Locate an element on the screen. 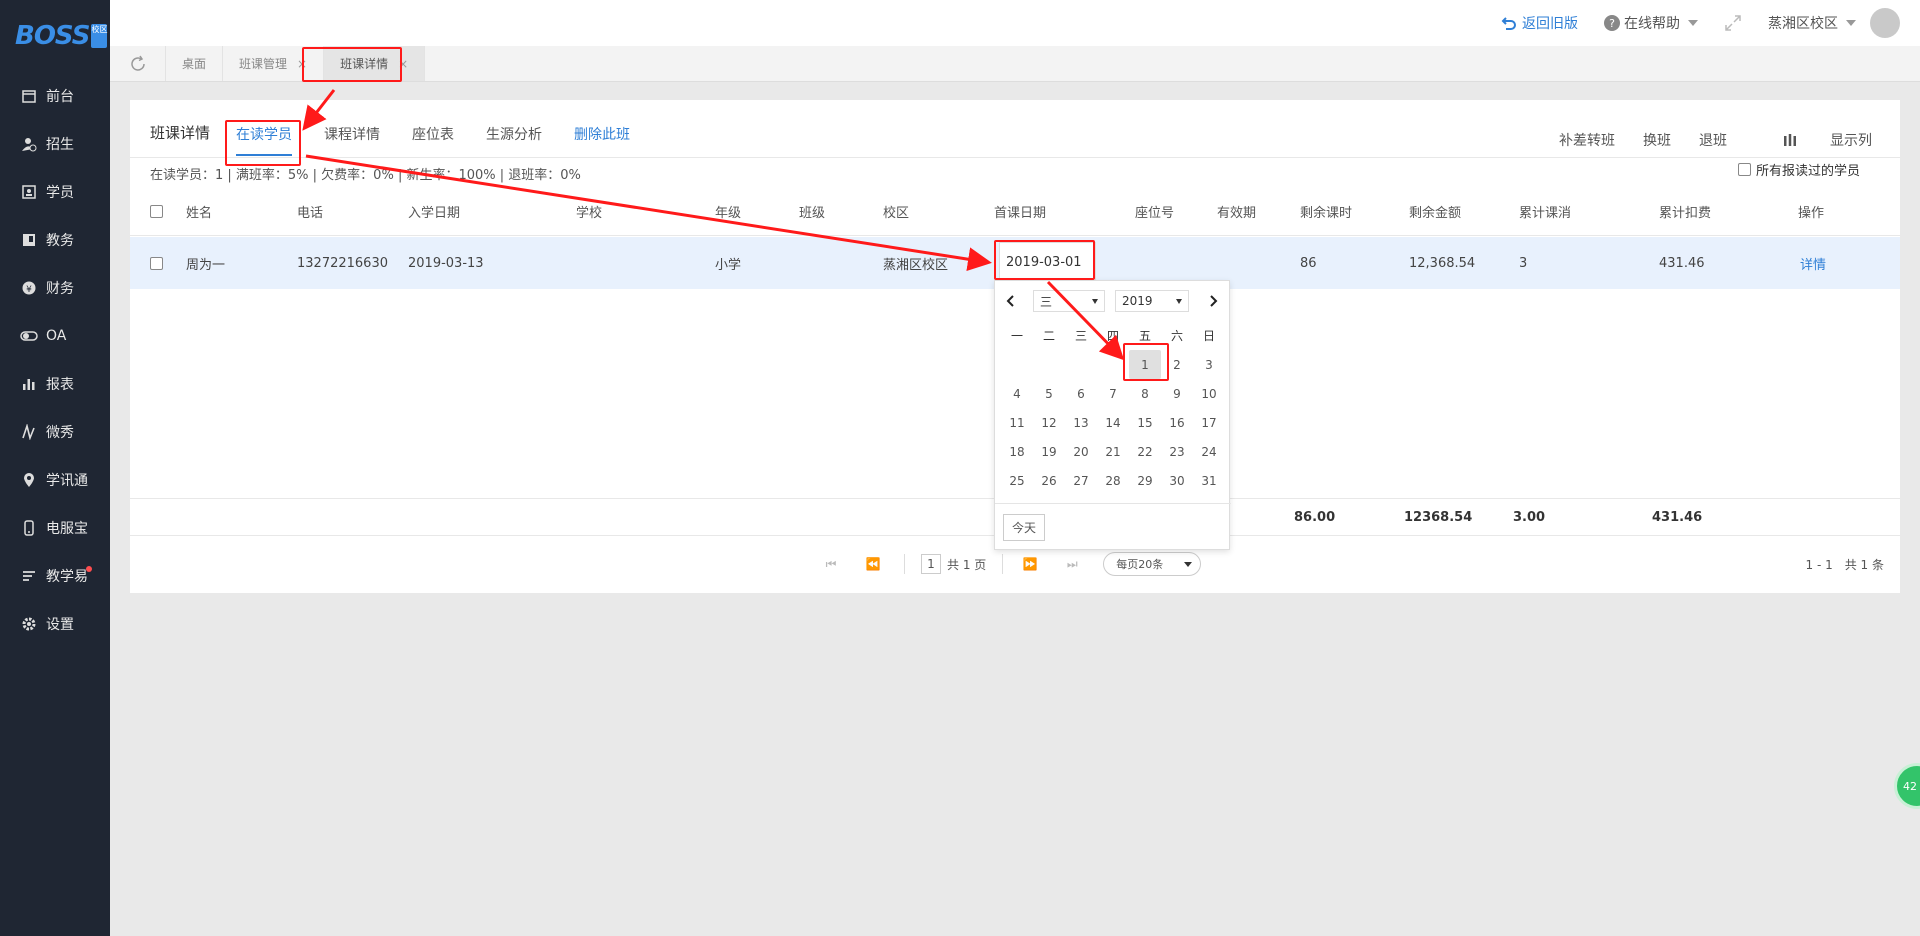 The height and width of the screenshot is (936, 1920). next-month-icon is located at coordinates (1213, 301).